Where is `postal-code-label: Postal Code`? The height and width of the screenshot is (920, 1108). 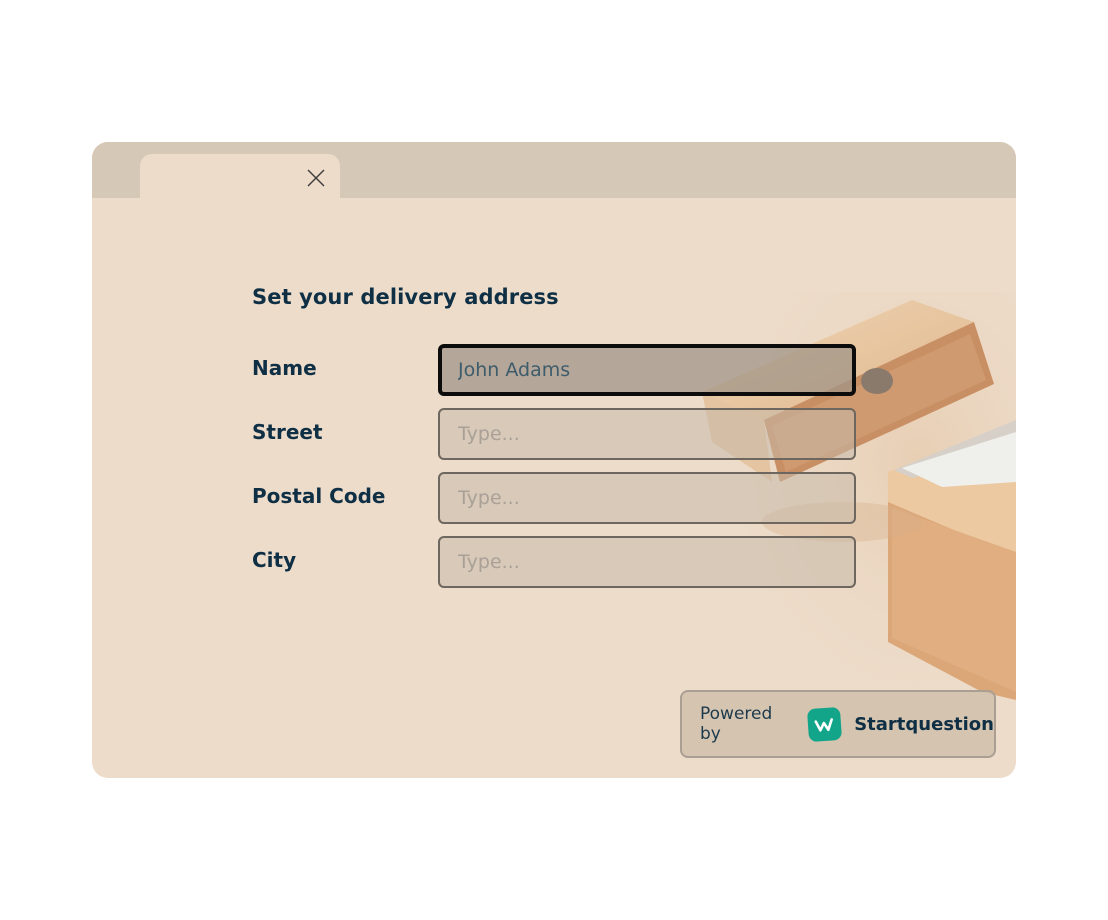
postal-code-label: Postal Code is located at coordinates (319, 496).